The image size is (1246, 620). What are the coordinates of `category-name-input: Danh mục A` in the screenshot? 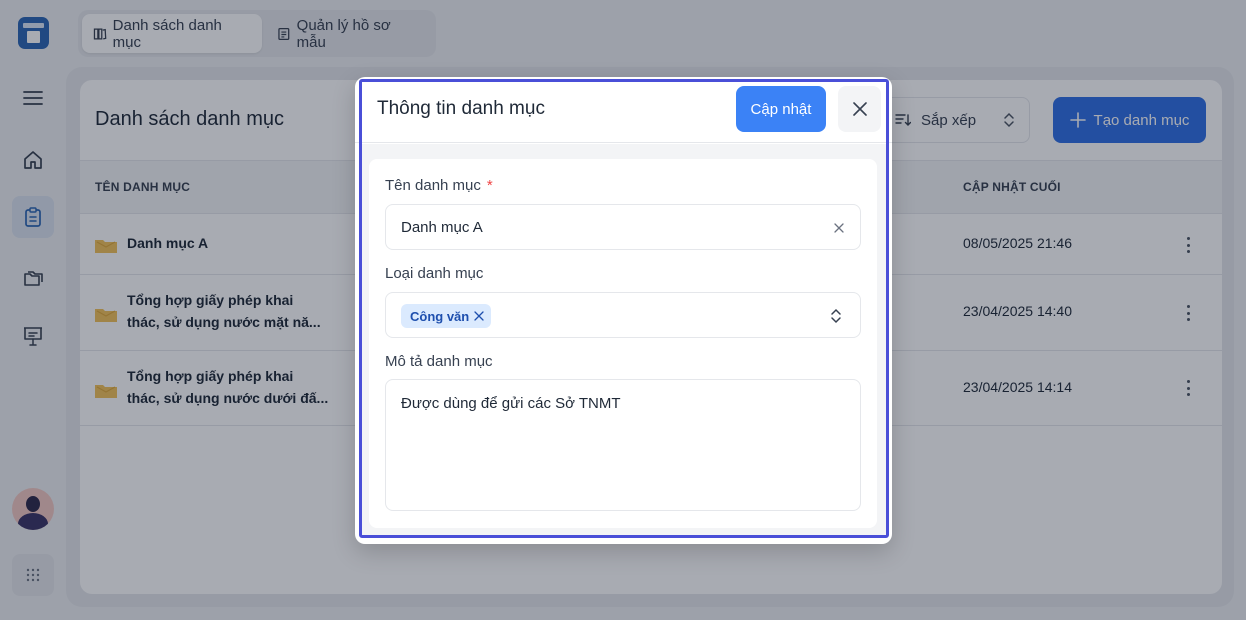 It's located at (623, 227).